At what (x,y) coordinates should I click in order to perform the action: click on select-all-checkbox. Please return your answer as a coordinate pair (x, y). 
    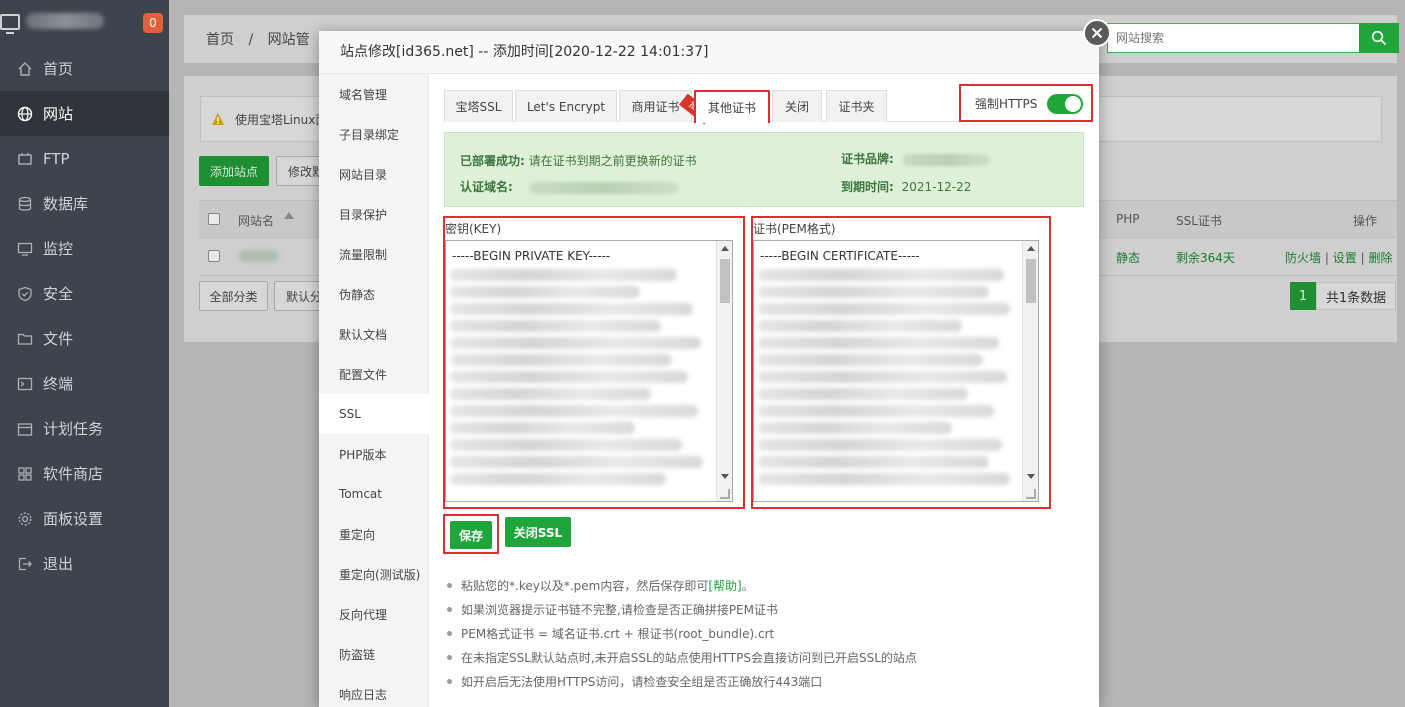
    Looking at the image, I should click on (214, 219).